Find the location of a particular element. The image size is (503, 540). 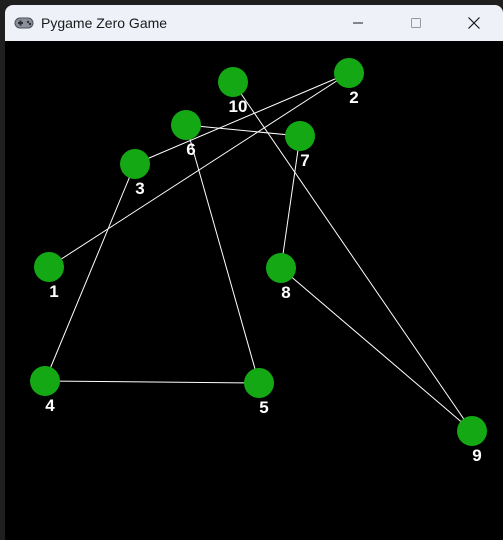

dot-label: 1 is located at coordinates (53, 291).